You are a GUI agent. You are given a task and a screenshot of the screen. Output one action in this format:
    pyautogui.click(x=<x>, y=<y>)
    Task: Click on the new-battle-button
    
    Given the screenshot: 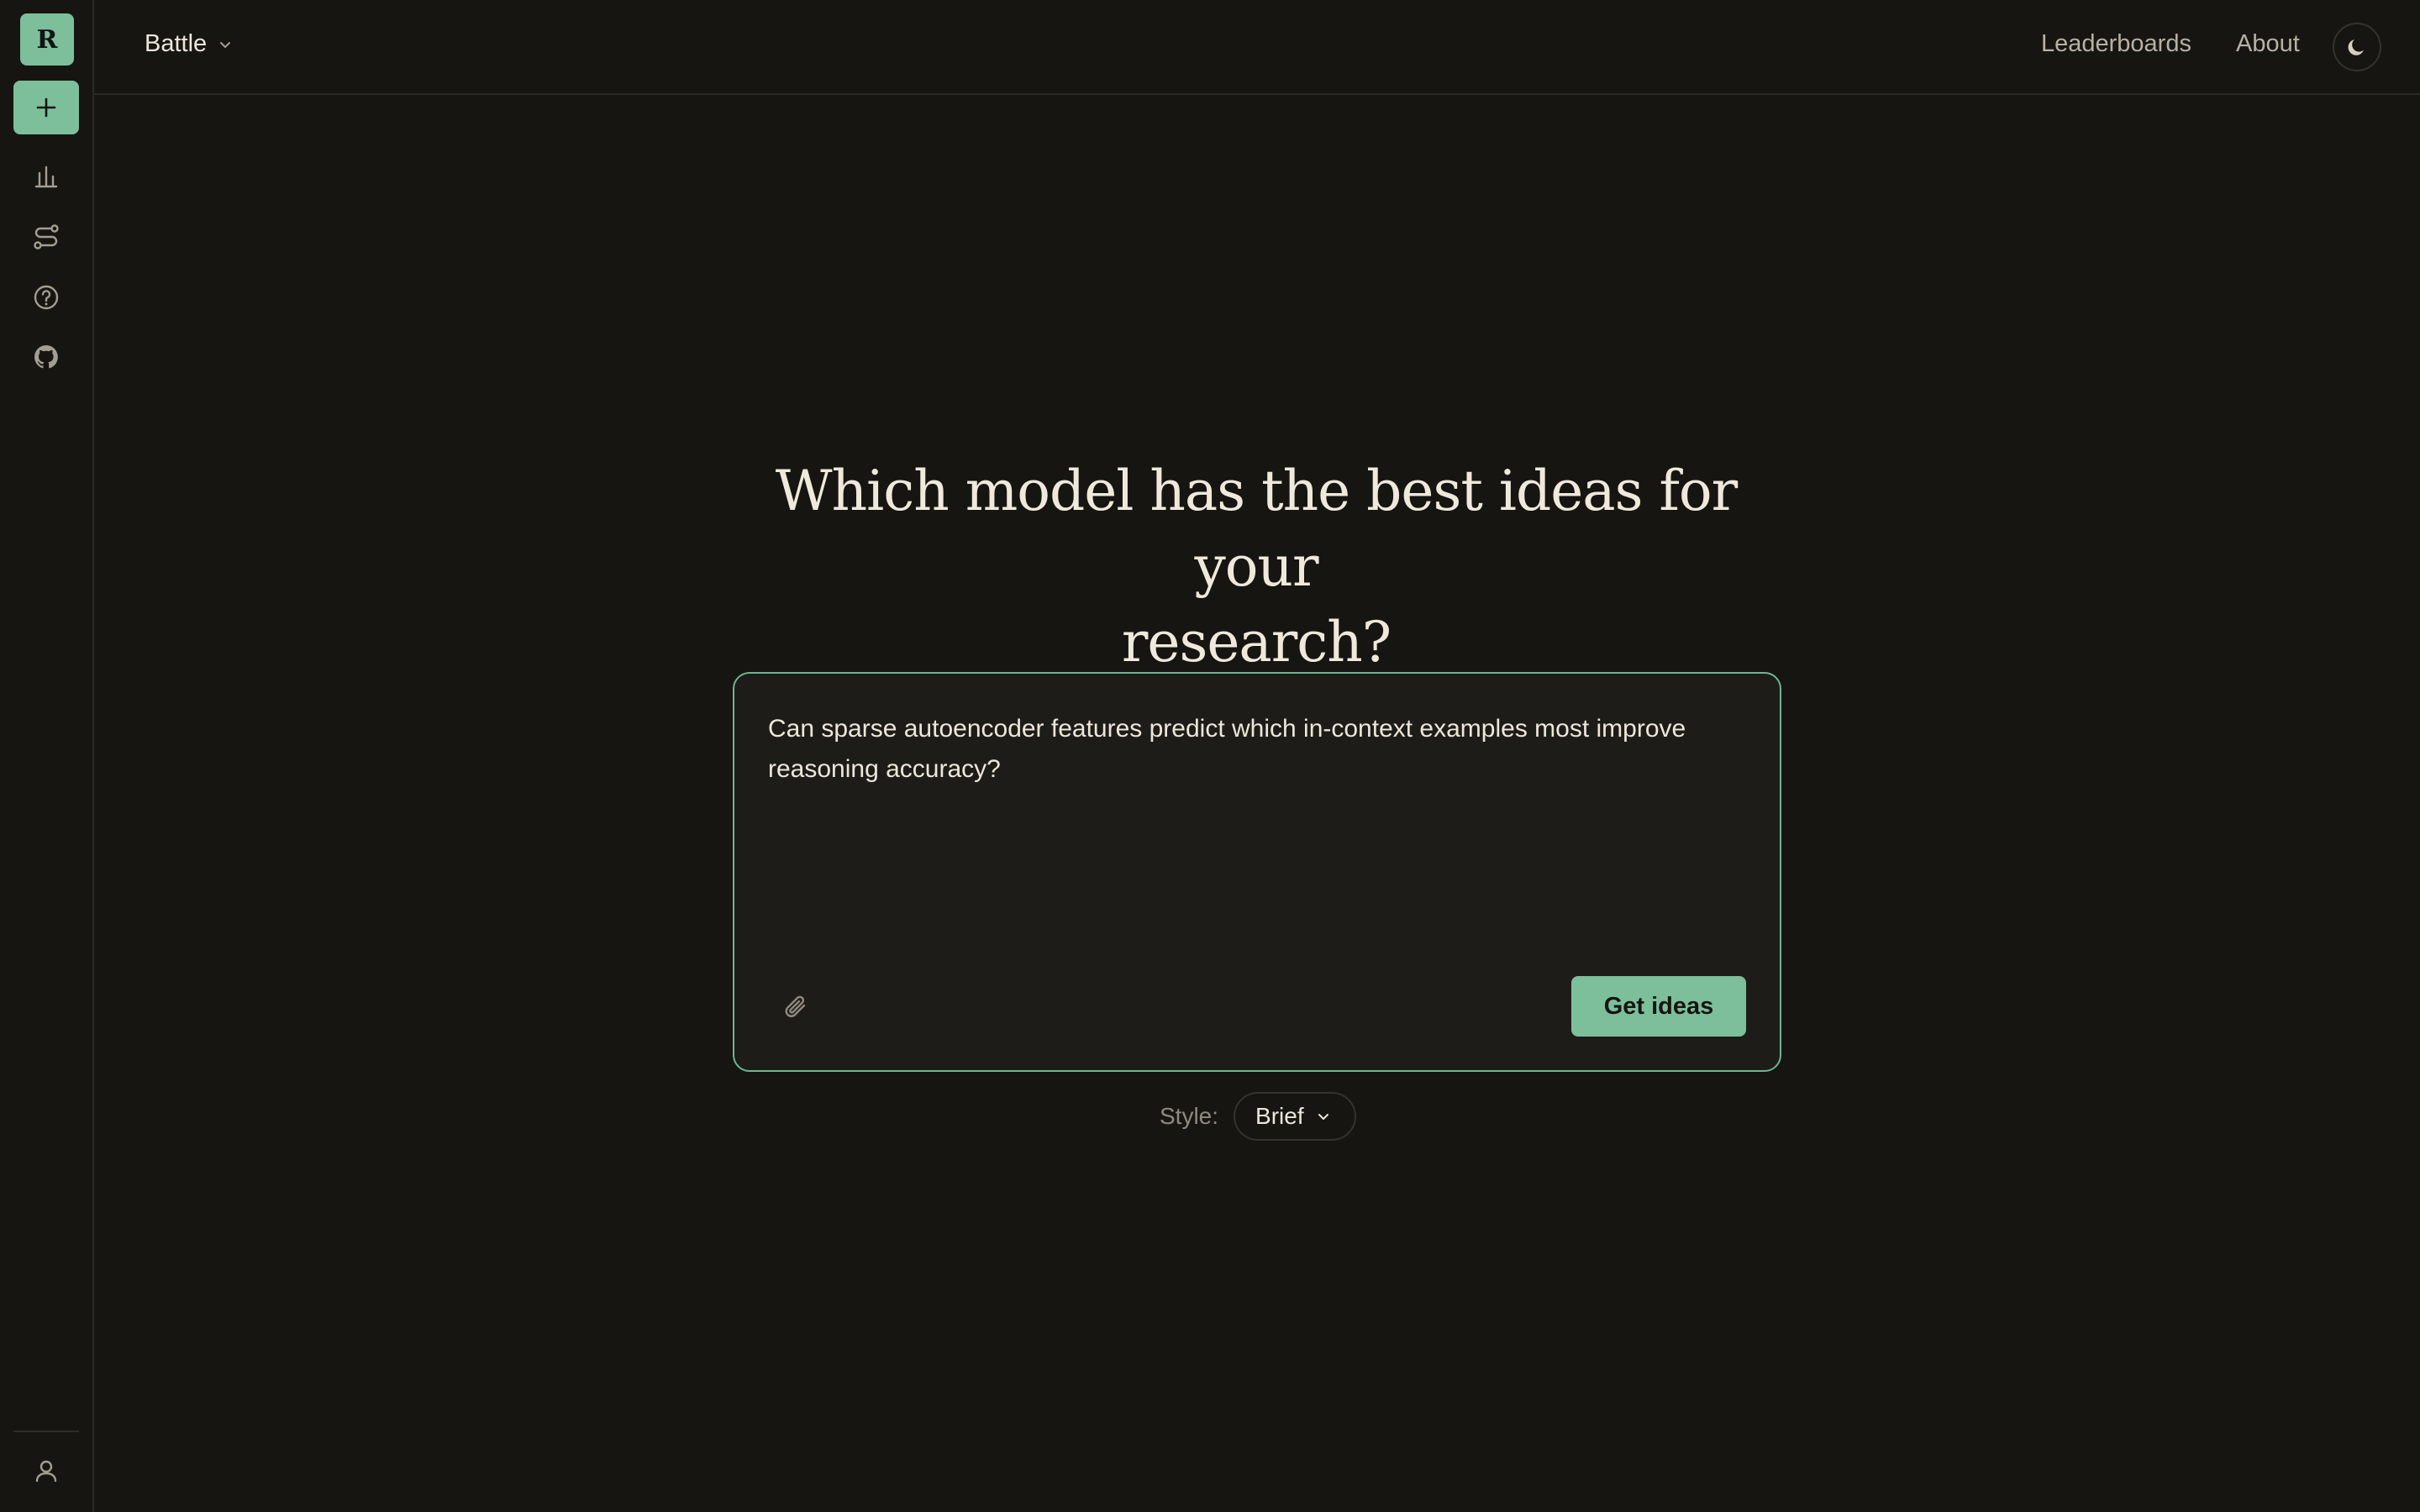 What is the action you would take?
    pyautogui.click(x=46, y=107)
    